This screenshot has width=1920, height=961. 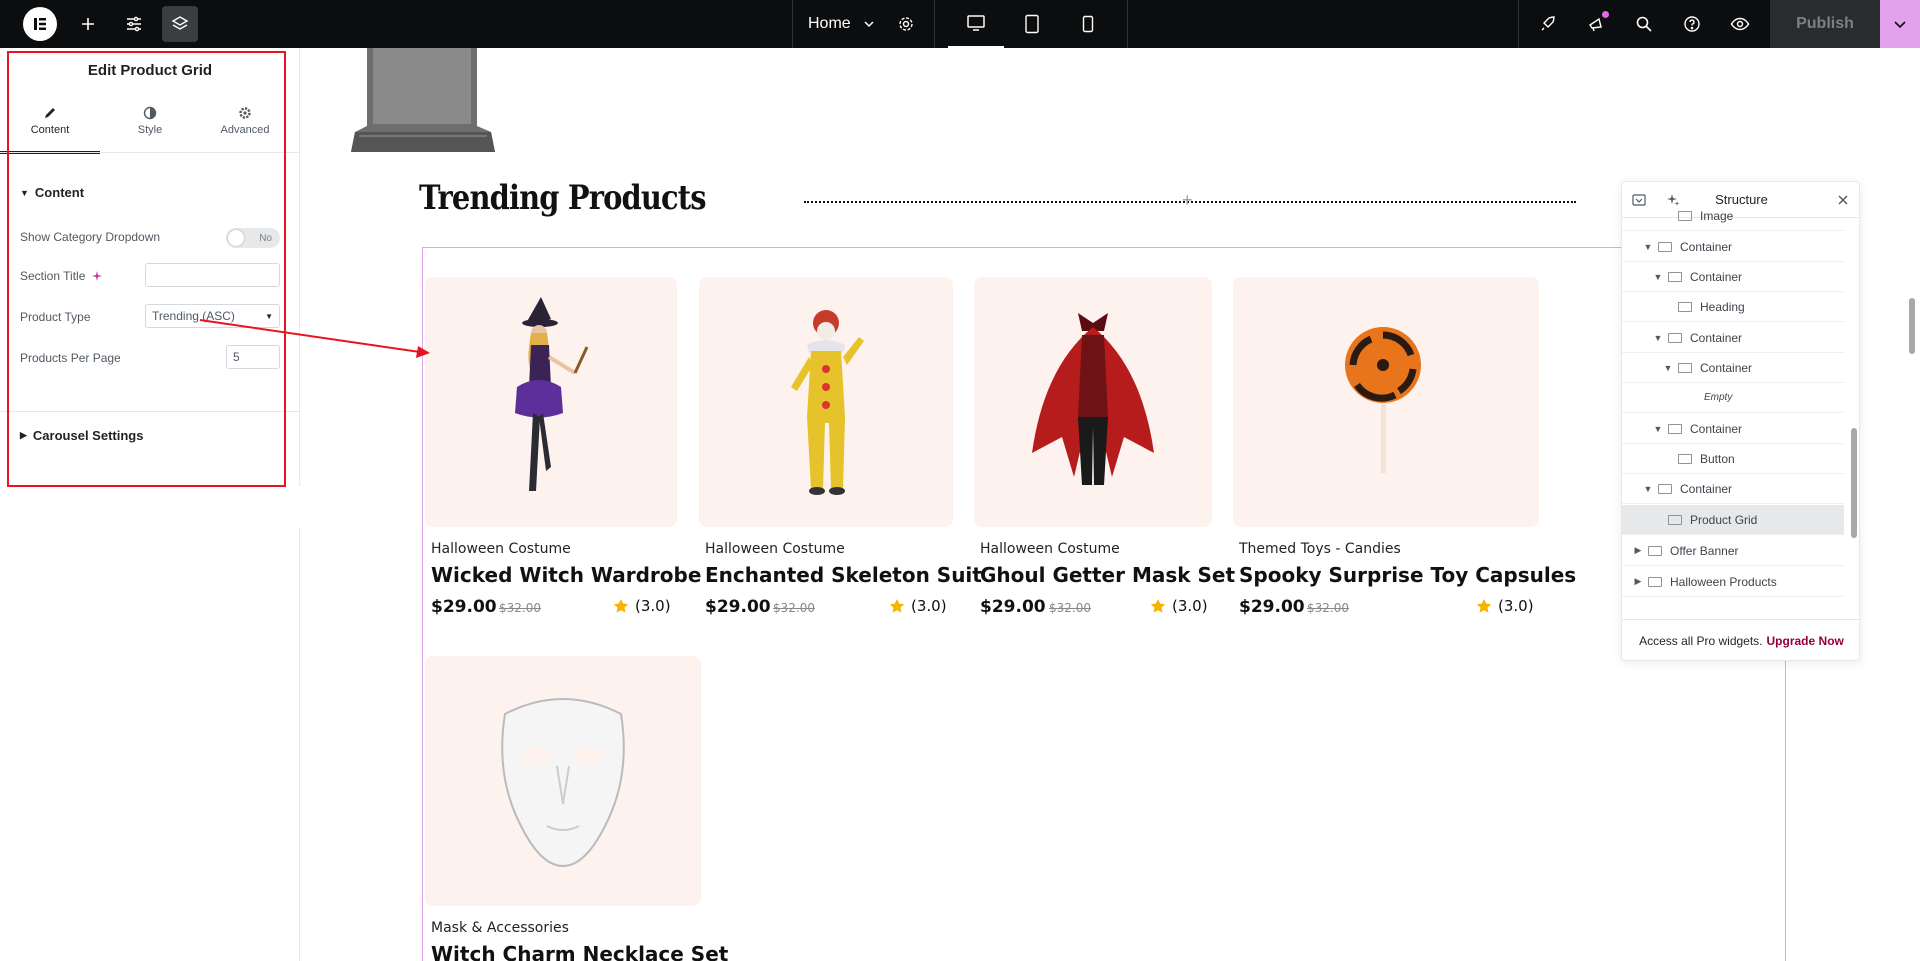 I want to click on help-icon, so click(x=1692, y=24).